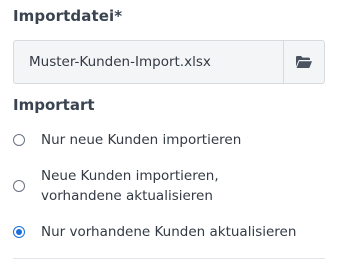  Describe the element at coordinates (169, 232) in the screenshot. I see `radio-option-label: Nur vorhandene Kunden aktualisieren` at that location.